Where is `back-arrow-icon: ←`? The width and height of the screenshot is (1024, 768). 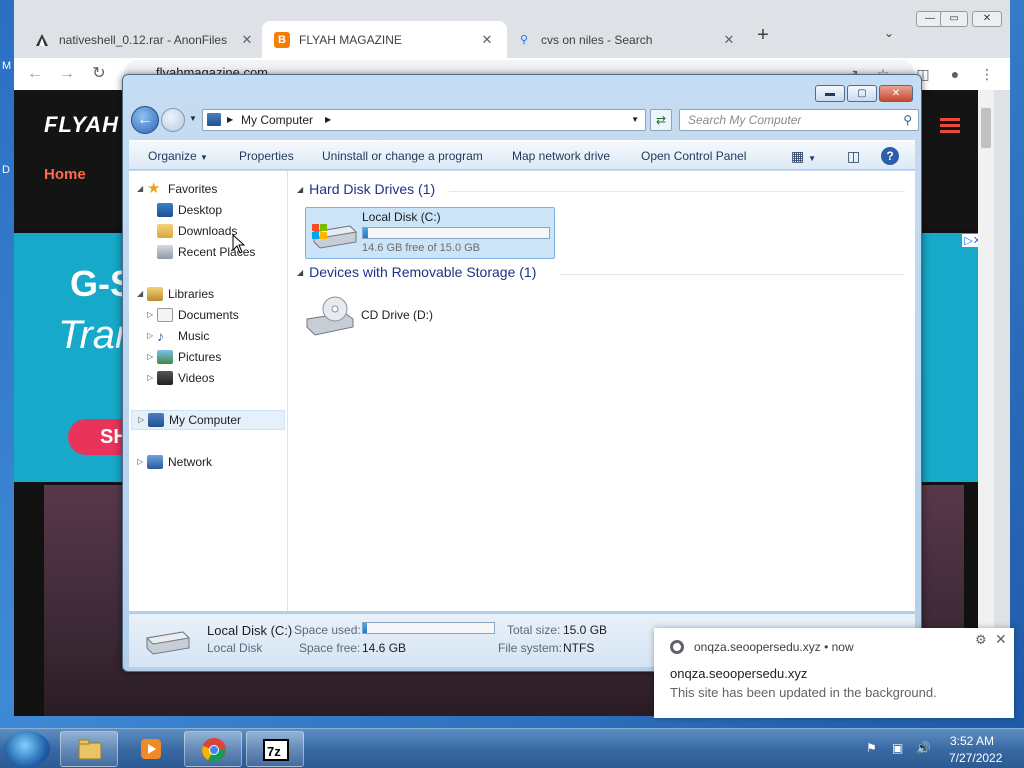
back-arrow-icon: ← is located at coordinates (145, 120).